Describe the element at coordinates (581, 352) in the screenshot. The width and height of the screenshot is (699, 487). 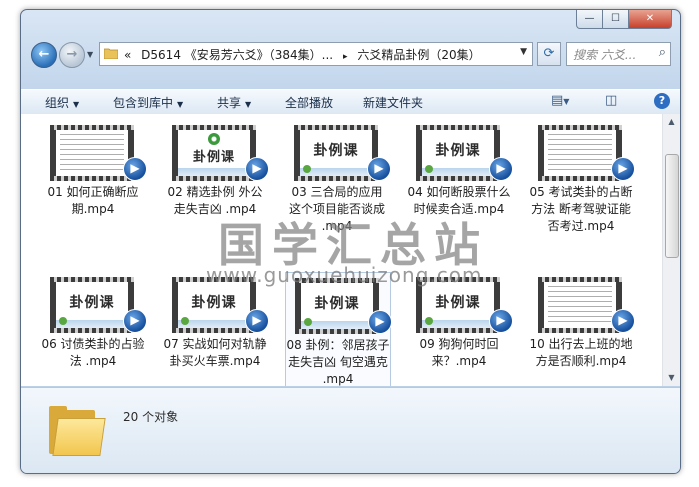
I see `file-name: 10 出行去上班的地方是否顺利.mp4` at that location.